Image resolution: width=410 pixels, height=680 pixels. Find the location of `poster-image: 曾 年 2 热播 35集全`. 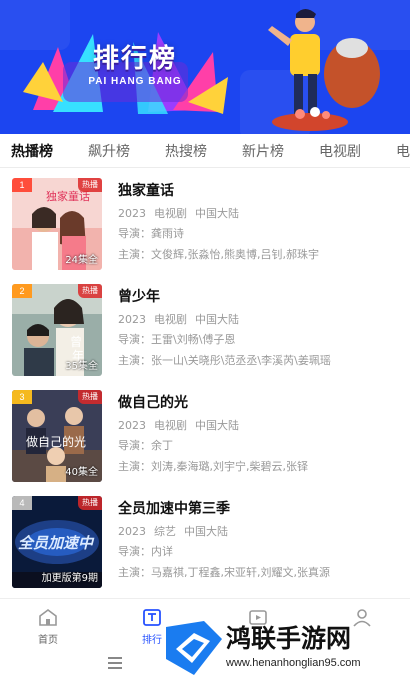

poster-image: 曾 年 2 热播 35集全 is located at coordinates (57, 330).